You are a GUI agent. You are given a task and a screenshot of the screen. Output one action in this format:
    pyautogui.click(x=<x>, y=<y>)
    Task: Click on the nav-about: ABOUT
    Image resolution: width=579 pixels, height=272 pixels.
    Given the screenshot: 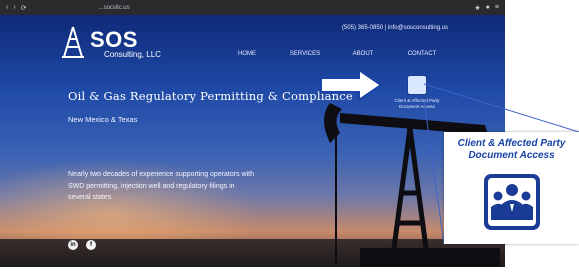 What is the action you would take?
    pyautogui.click(x=363, y=54)
    